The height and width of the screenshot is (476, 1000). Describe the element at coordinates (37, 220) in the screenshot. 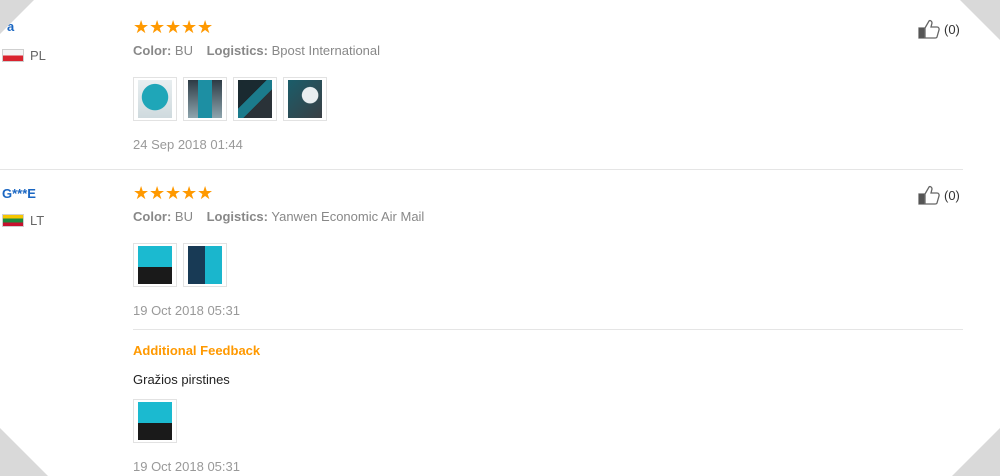

I see `country-code: LT` at that location.